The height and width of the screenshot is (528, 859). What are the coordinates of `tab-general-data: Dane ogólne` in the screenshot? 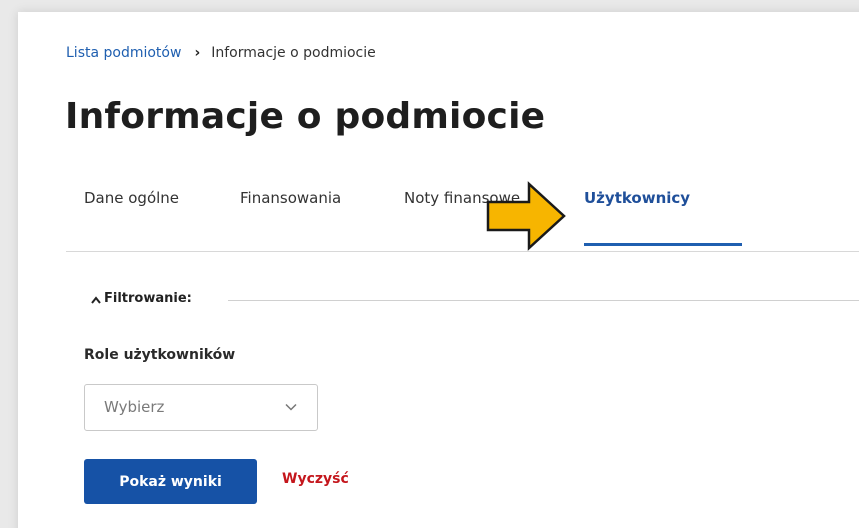 It's located at (131, 216).